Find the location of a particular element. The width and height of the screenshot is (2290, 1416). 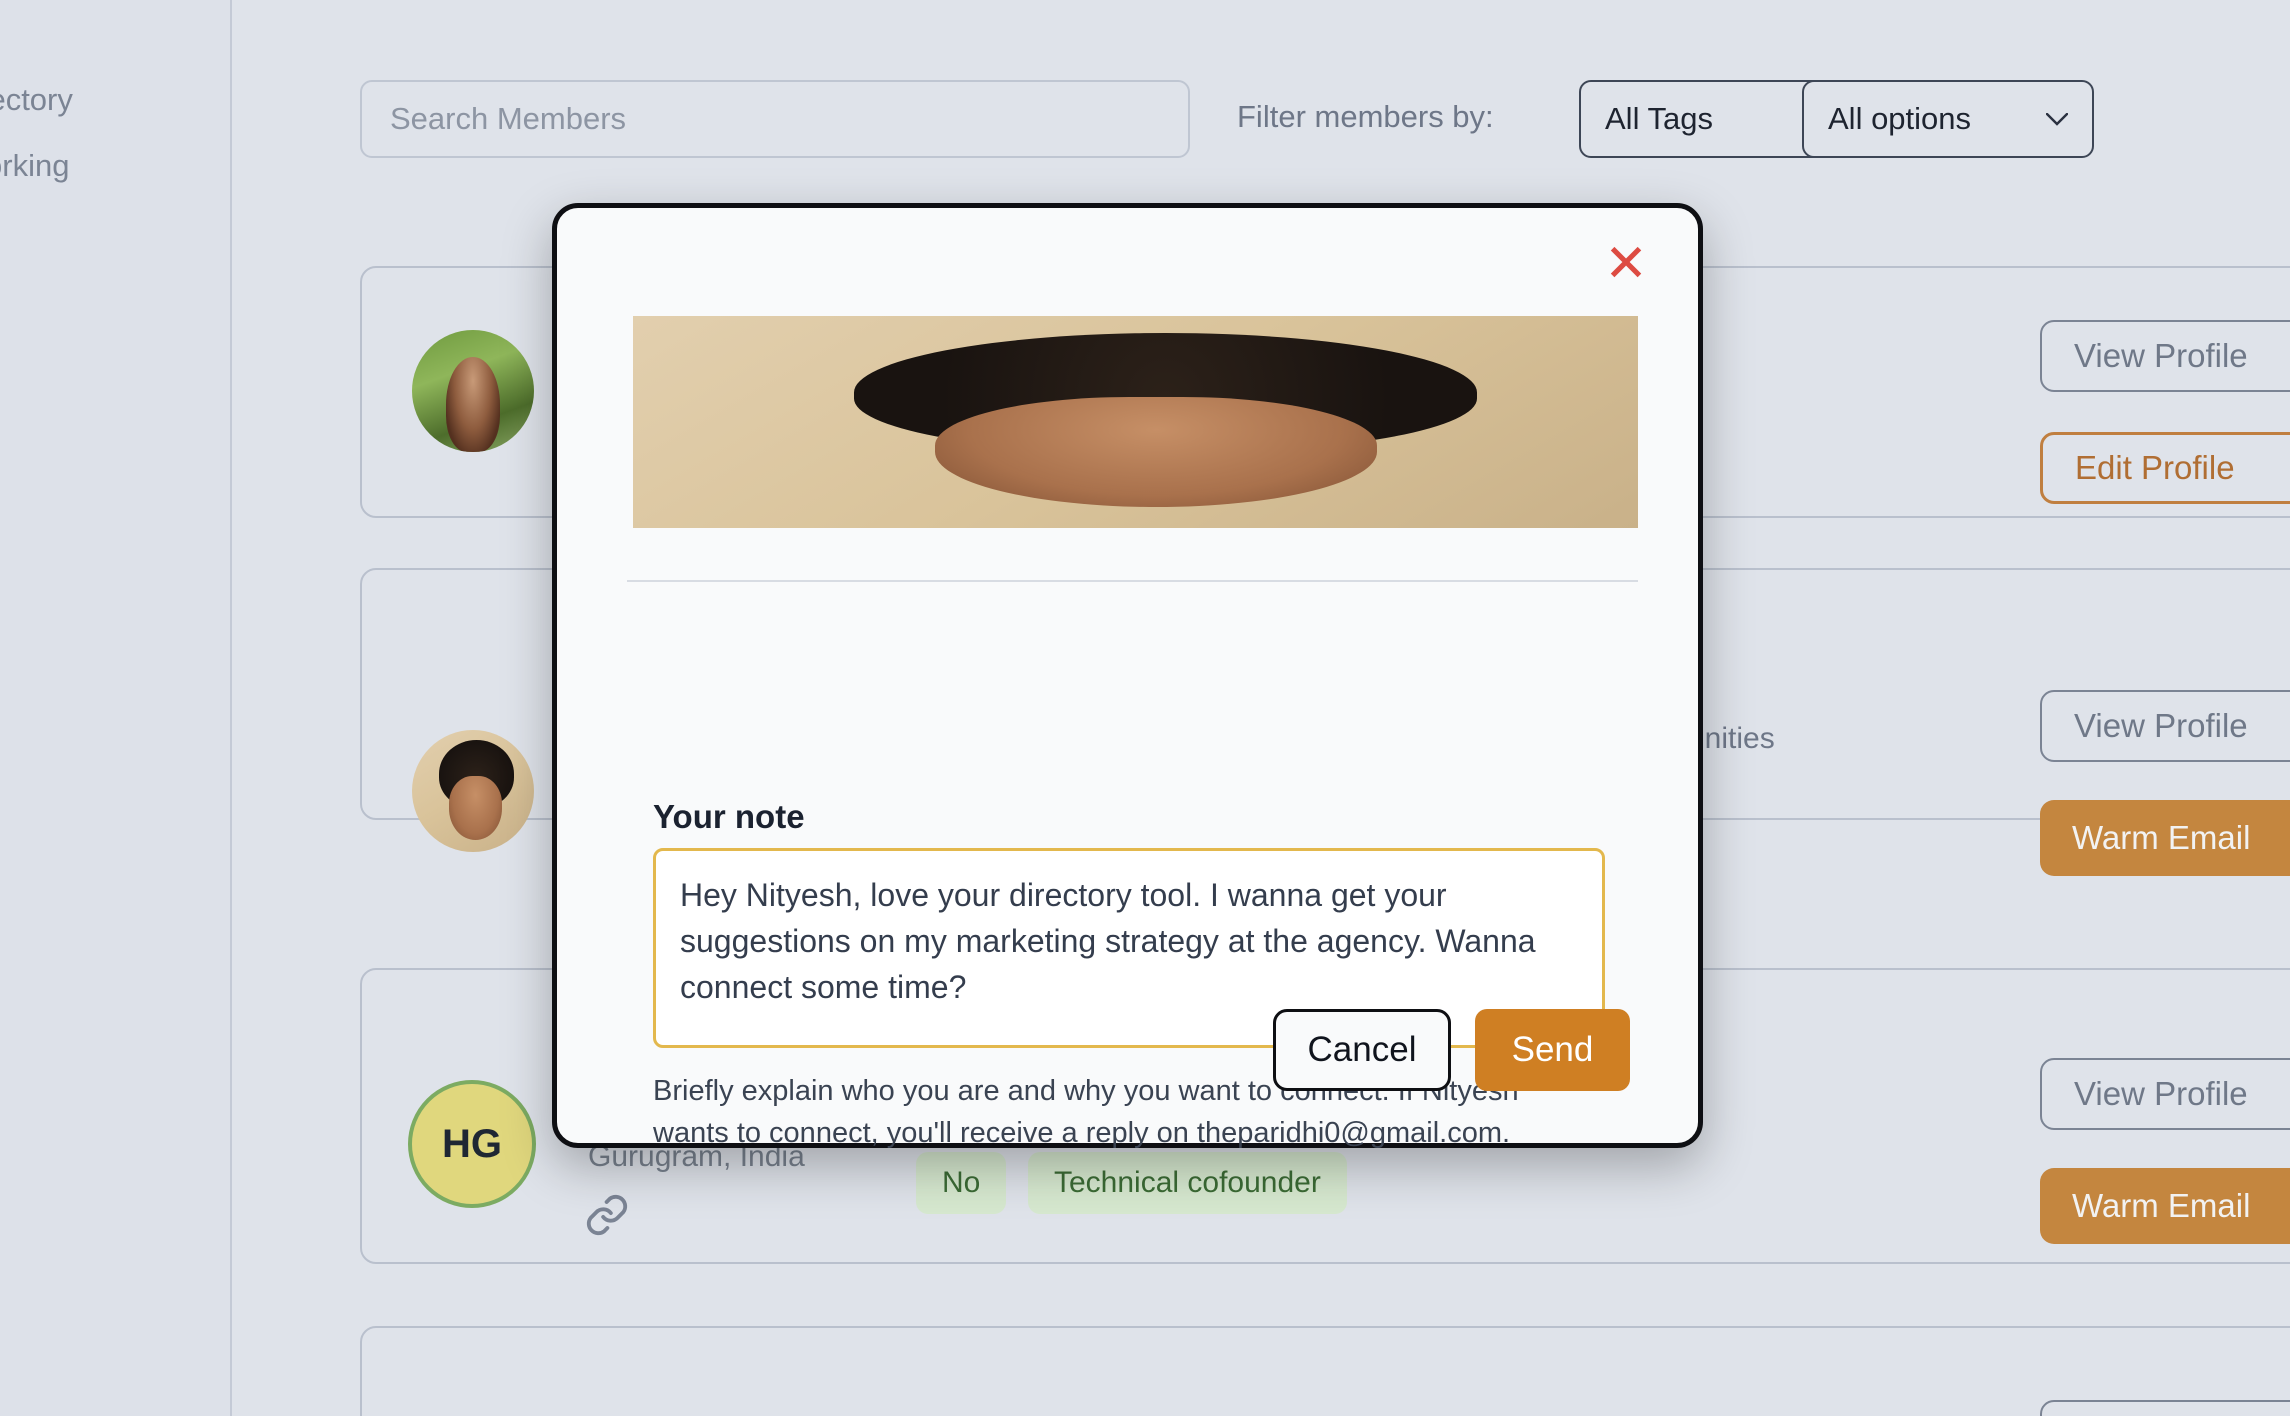

options-filter-value: All options is located at coordinates (1900, 118).